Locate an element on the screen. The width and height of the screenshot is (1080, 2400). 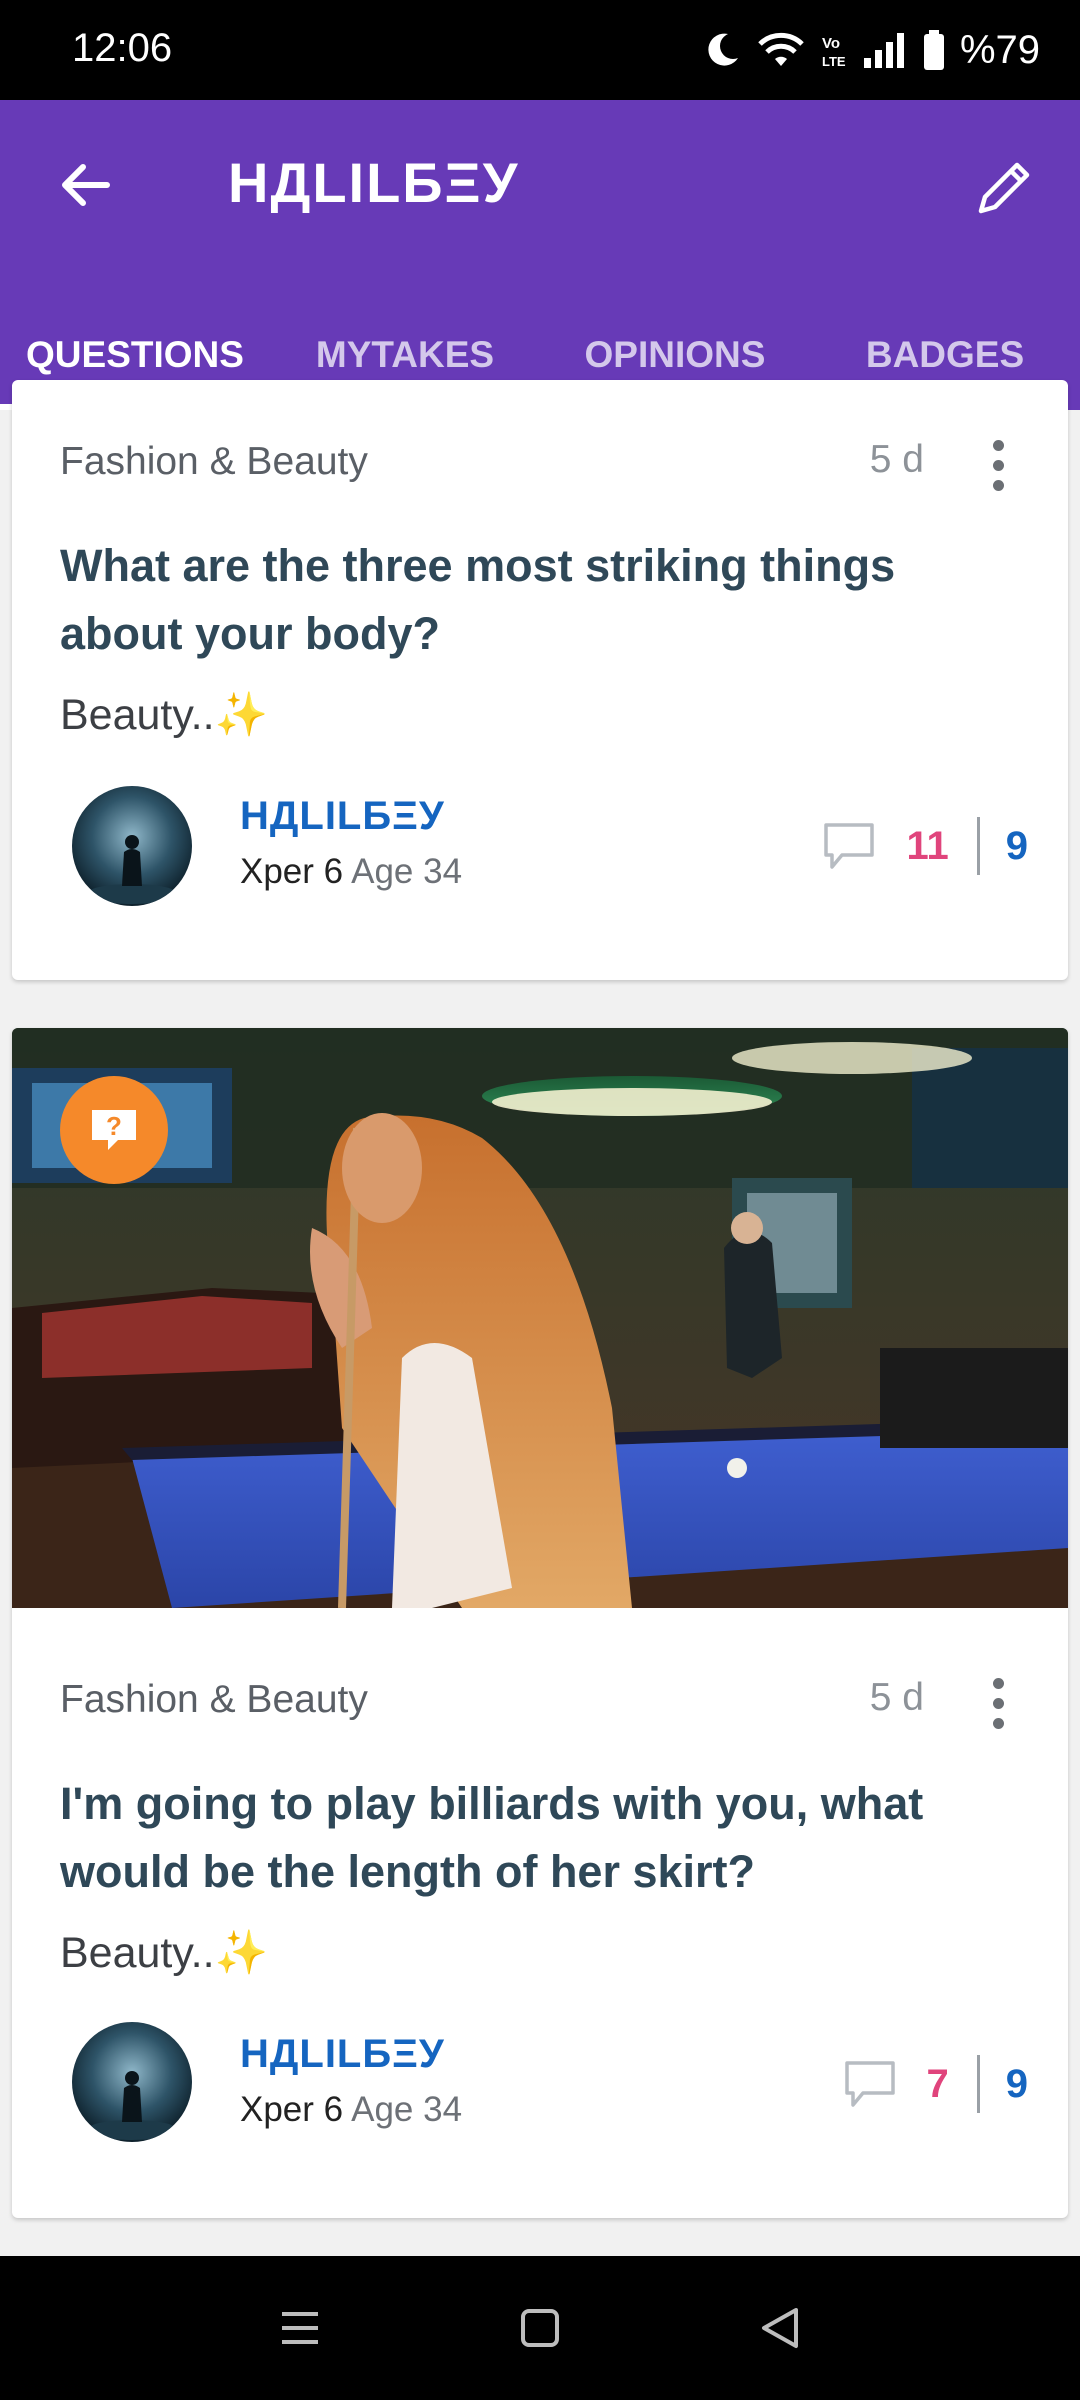
svg-text: Vo is located at coordinates (831, 43).